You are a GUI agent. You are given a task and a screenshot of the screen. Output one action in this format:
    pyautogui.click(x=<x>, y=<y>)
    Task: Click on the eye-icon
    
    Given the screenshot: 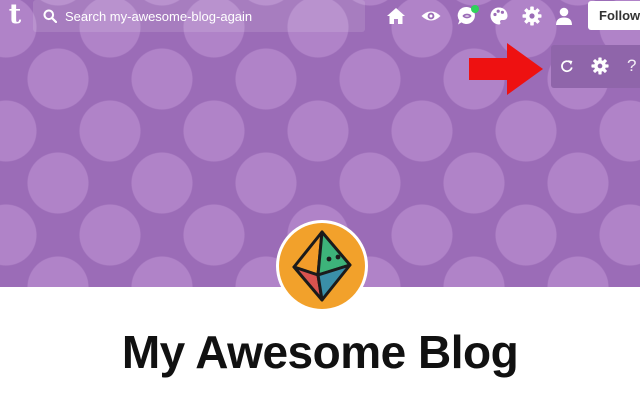 What is the action you would take?
    pyautogui.click(x=431, y=16)
    